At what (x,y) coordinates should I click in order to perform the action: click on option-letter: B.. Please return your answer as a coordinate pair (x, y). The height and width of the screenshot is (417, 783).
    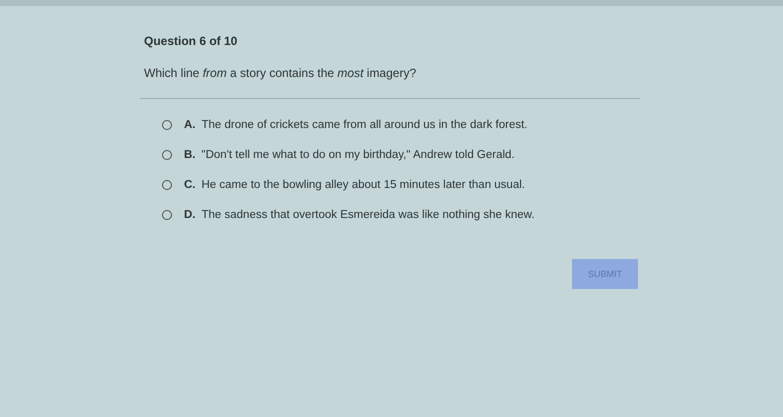
    Looking at the image, I should click on (190, 155).